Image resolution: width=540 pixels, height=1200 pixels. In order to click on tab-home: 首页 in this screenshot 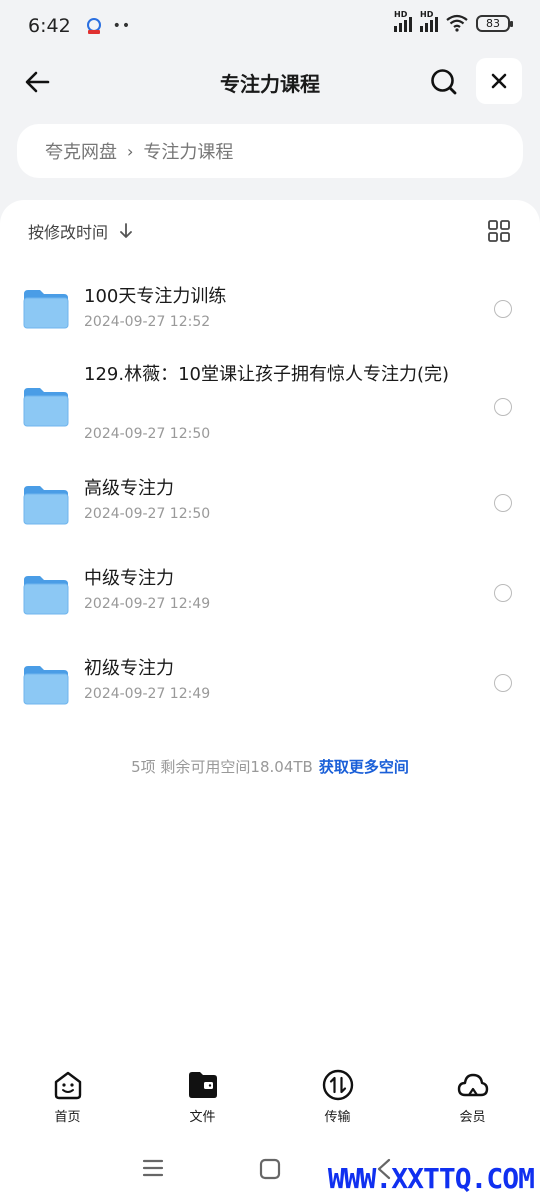, I will do `click(67, 1098)`.